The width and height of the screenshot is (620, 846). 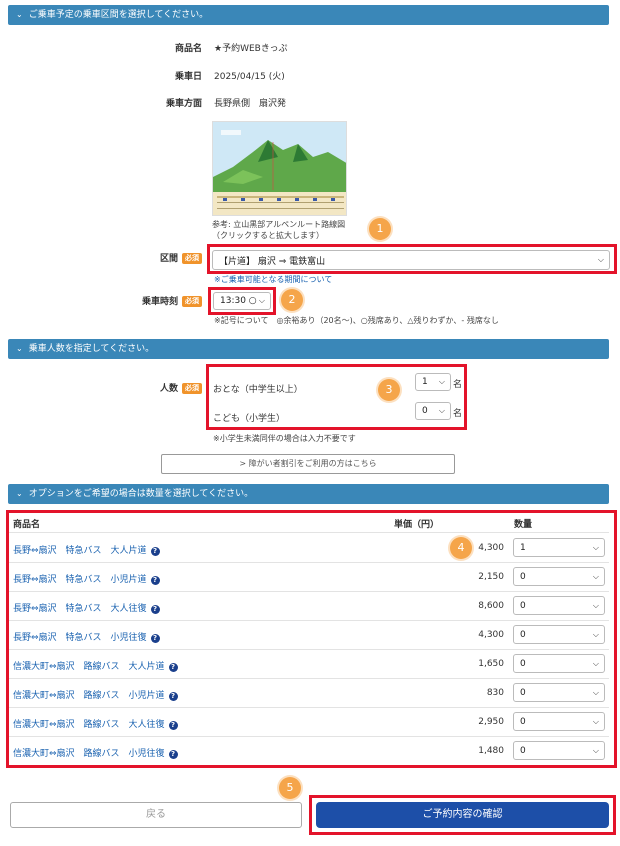 I want to click on option-unit-price: 4,300, so click(x=491, y=635).